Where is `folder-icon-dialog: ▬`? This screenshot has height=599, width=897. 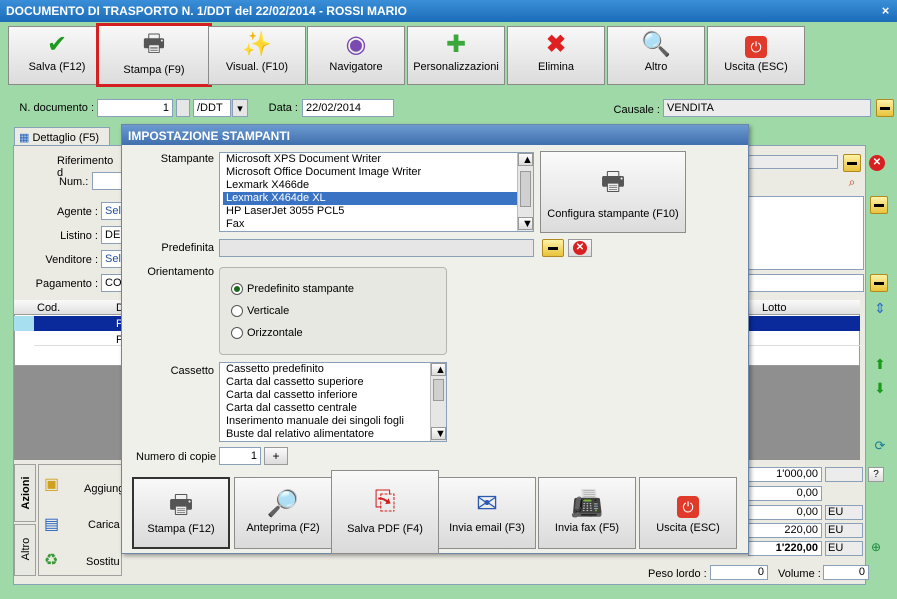 folder-icon-dialog: ▬ is located at coordinates (553, 248).